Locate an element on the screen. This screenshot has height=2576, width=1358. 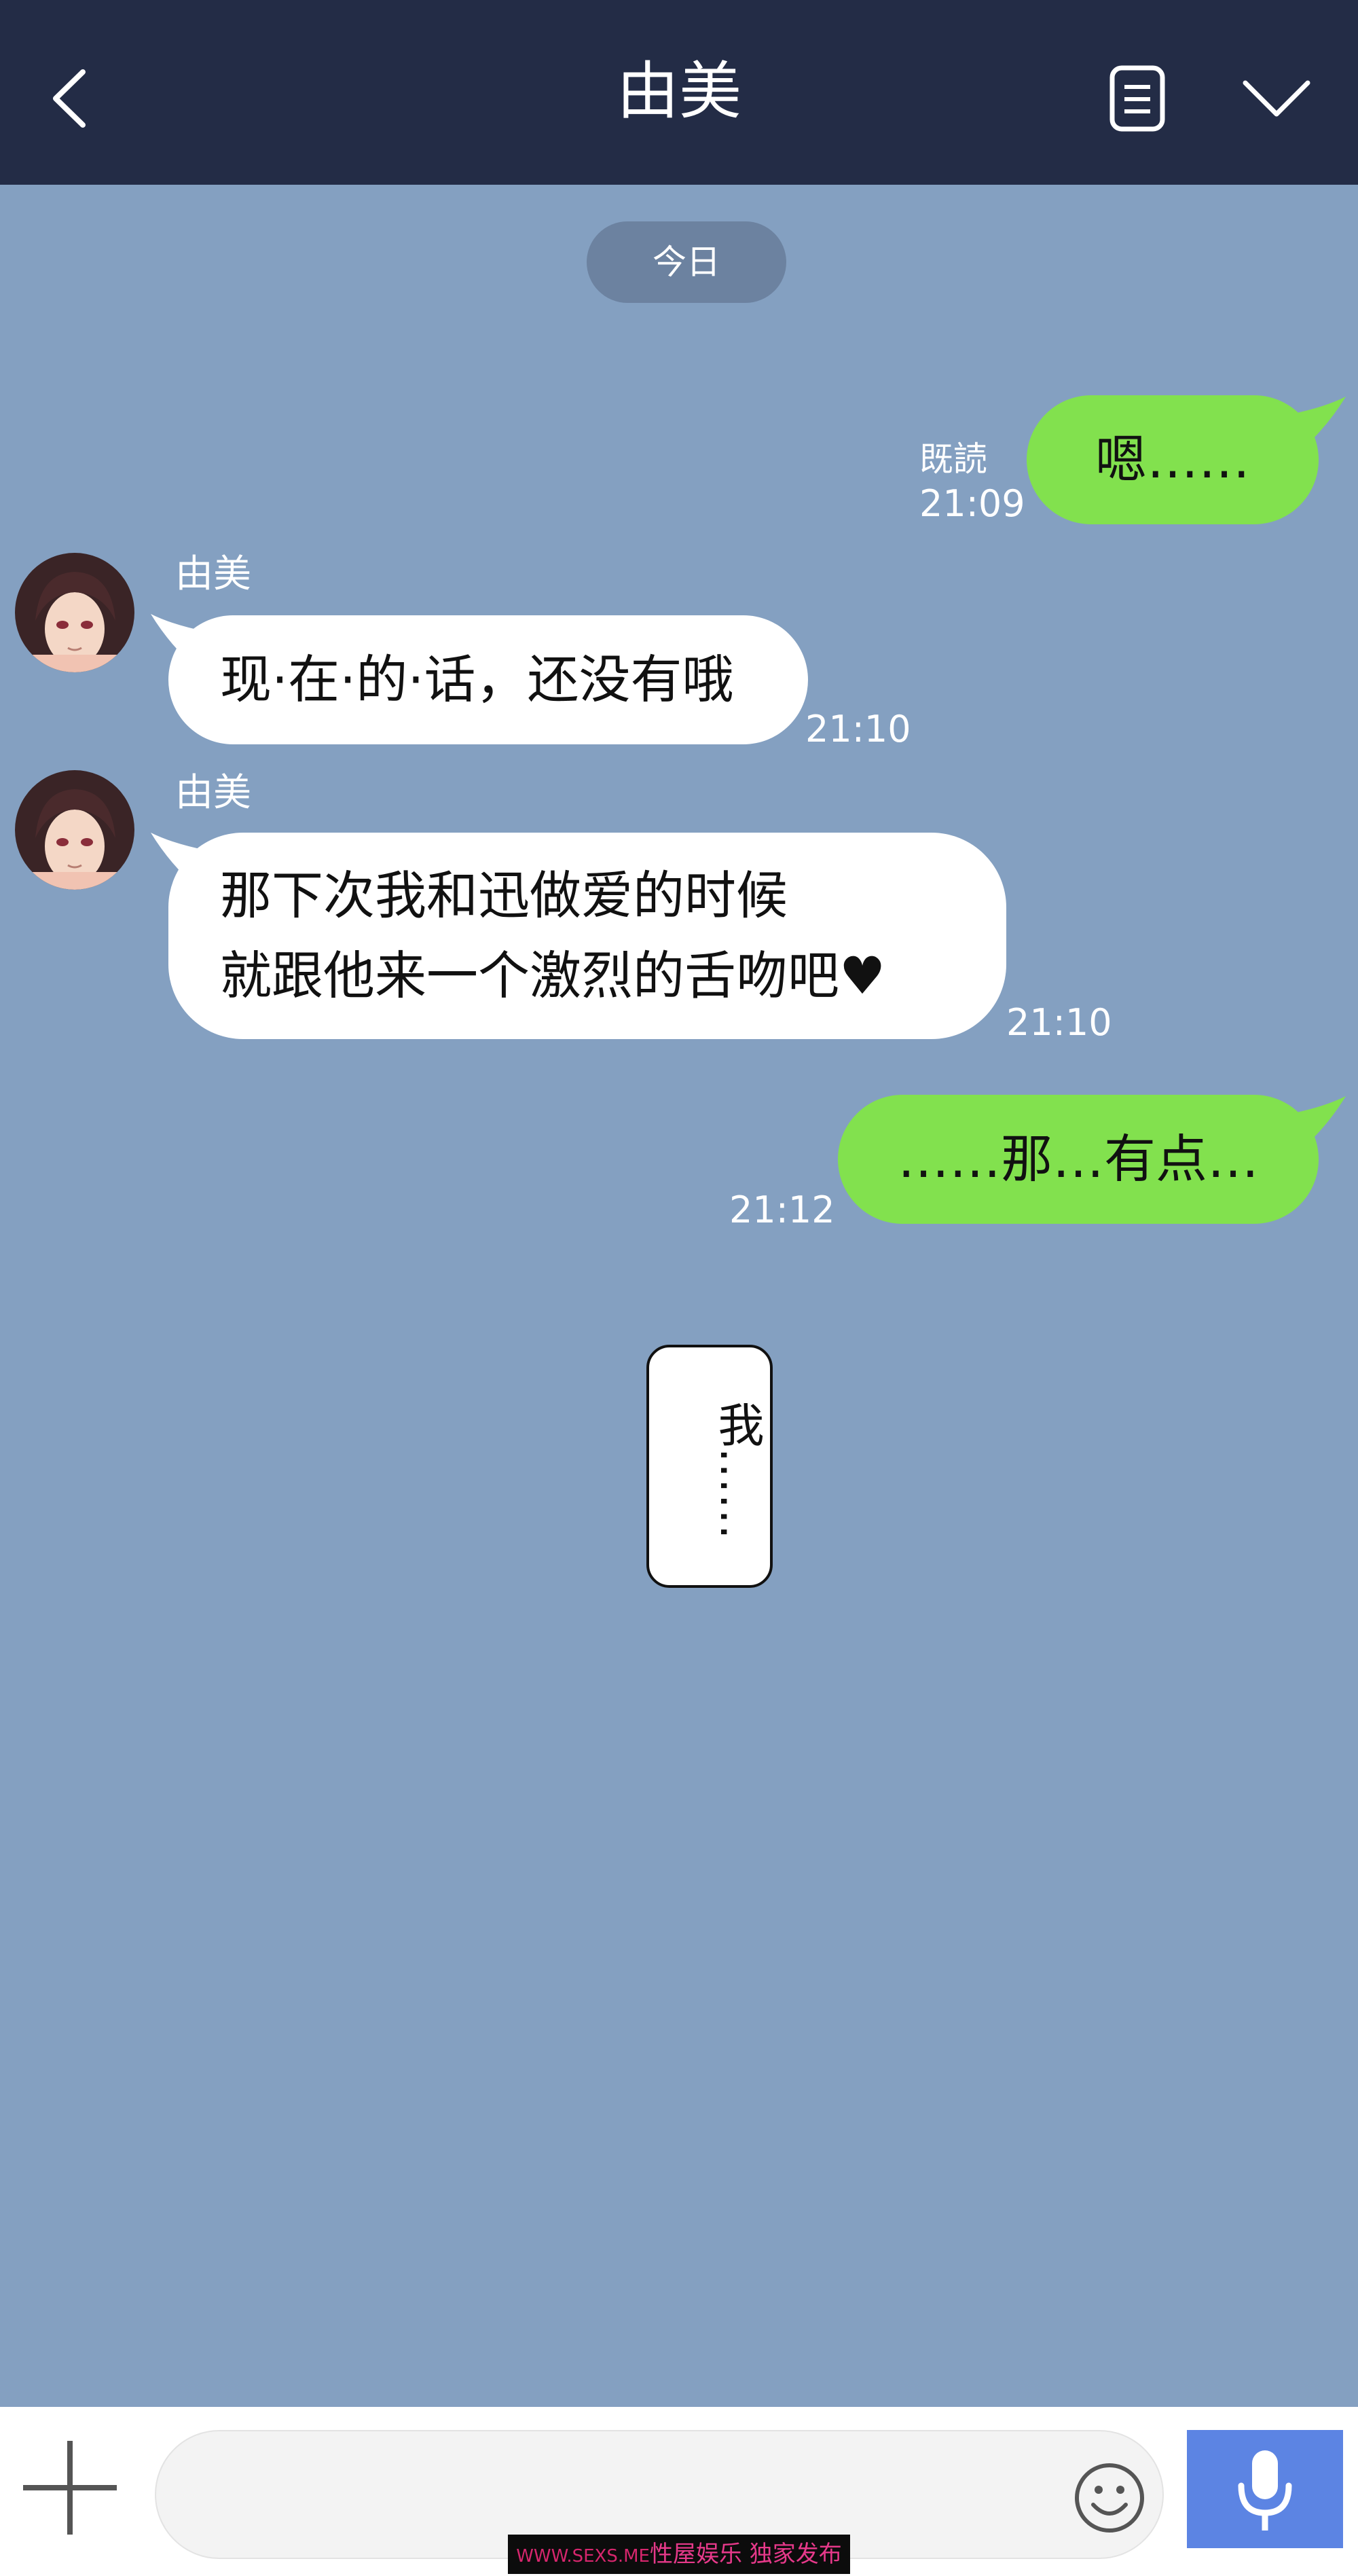
document-icon is located at coordinates (1138, 98).